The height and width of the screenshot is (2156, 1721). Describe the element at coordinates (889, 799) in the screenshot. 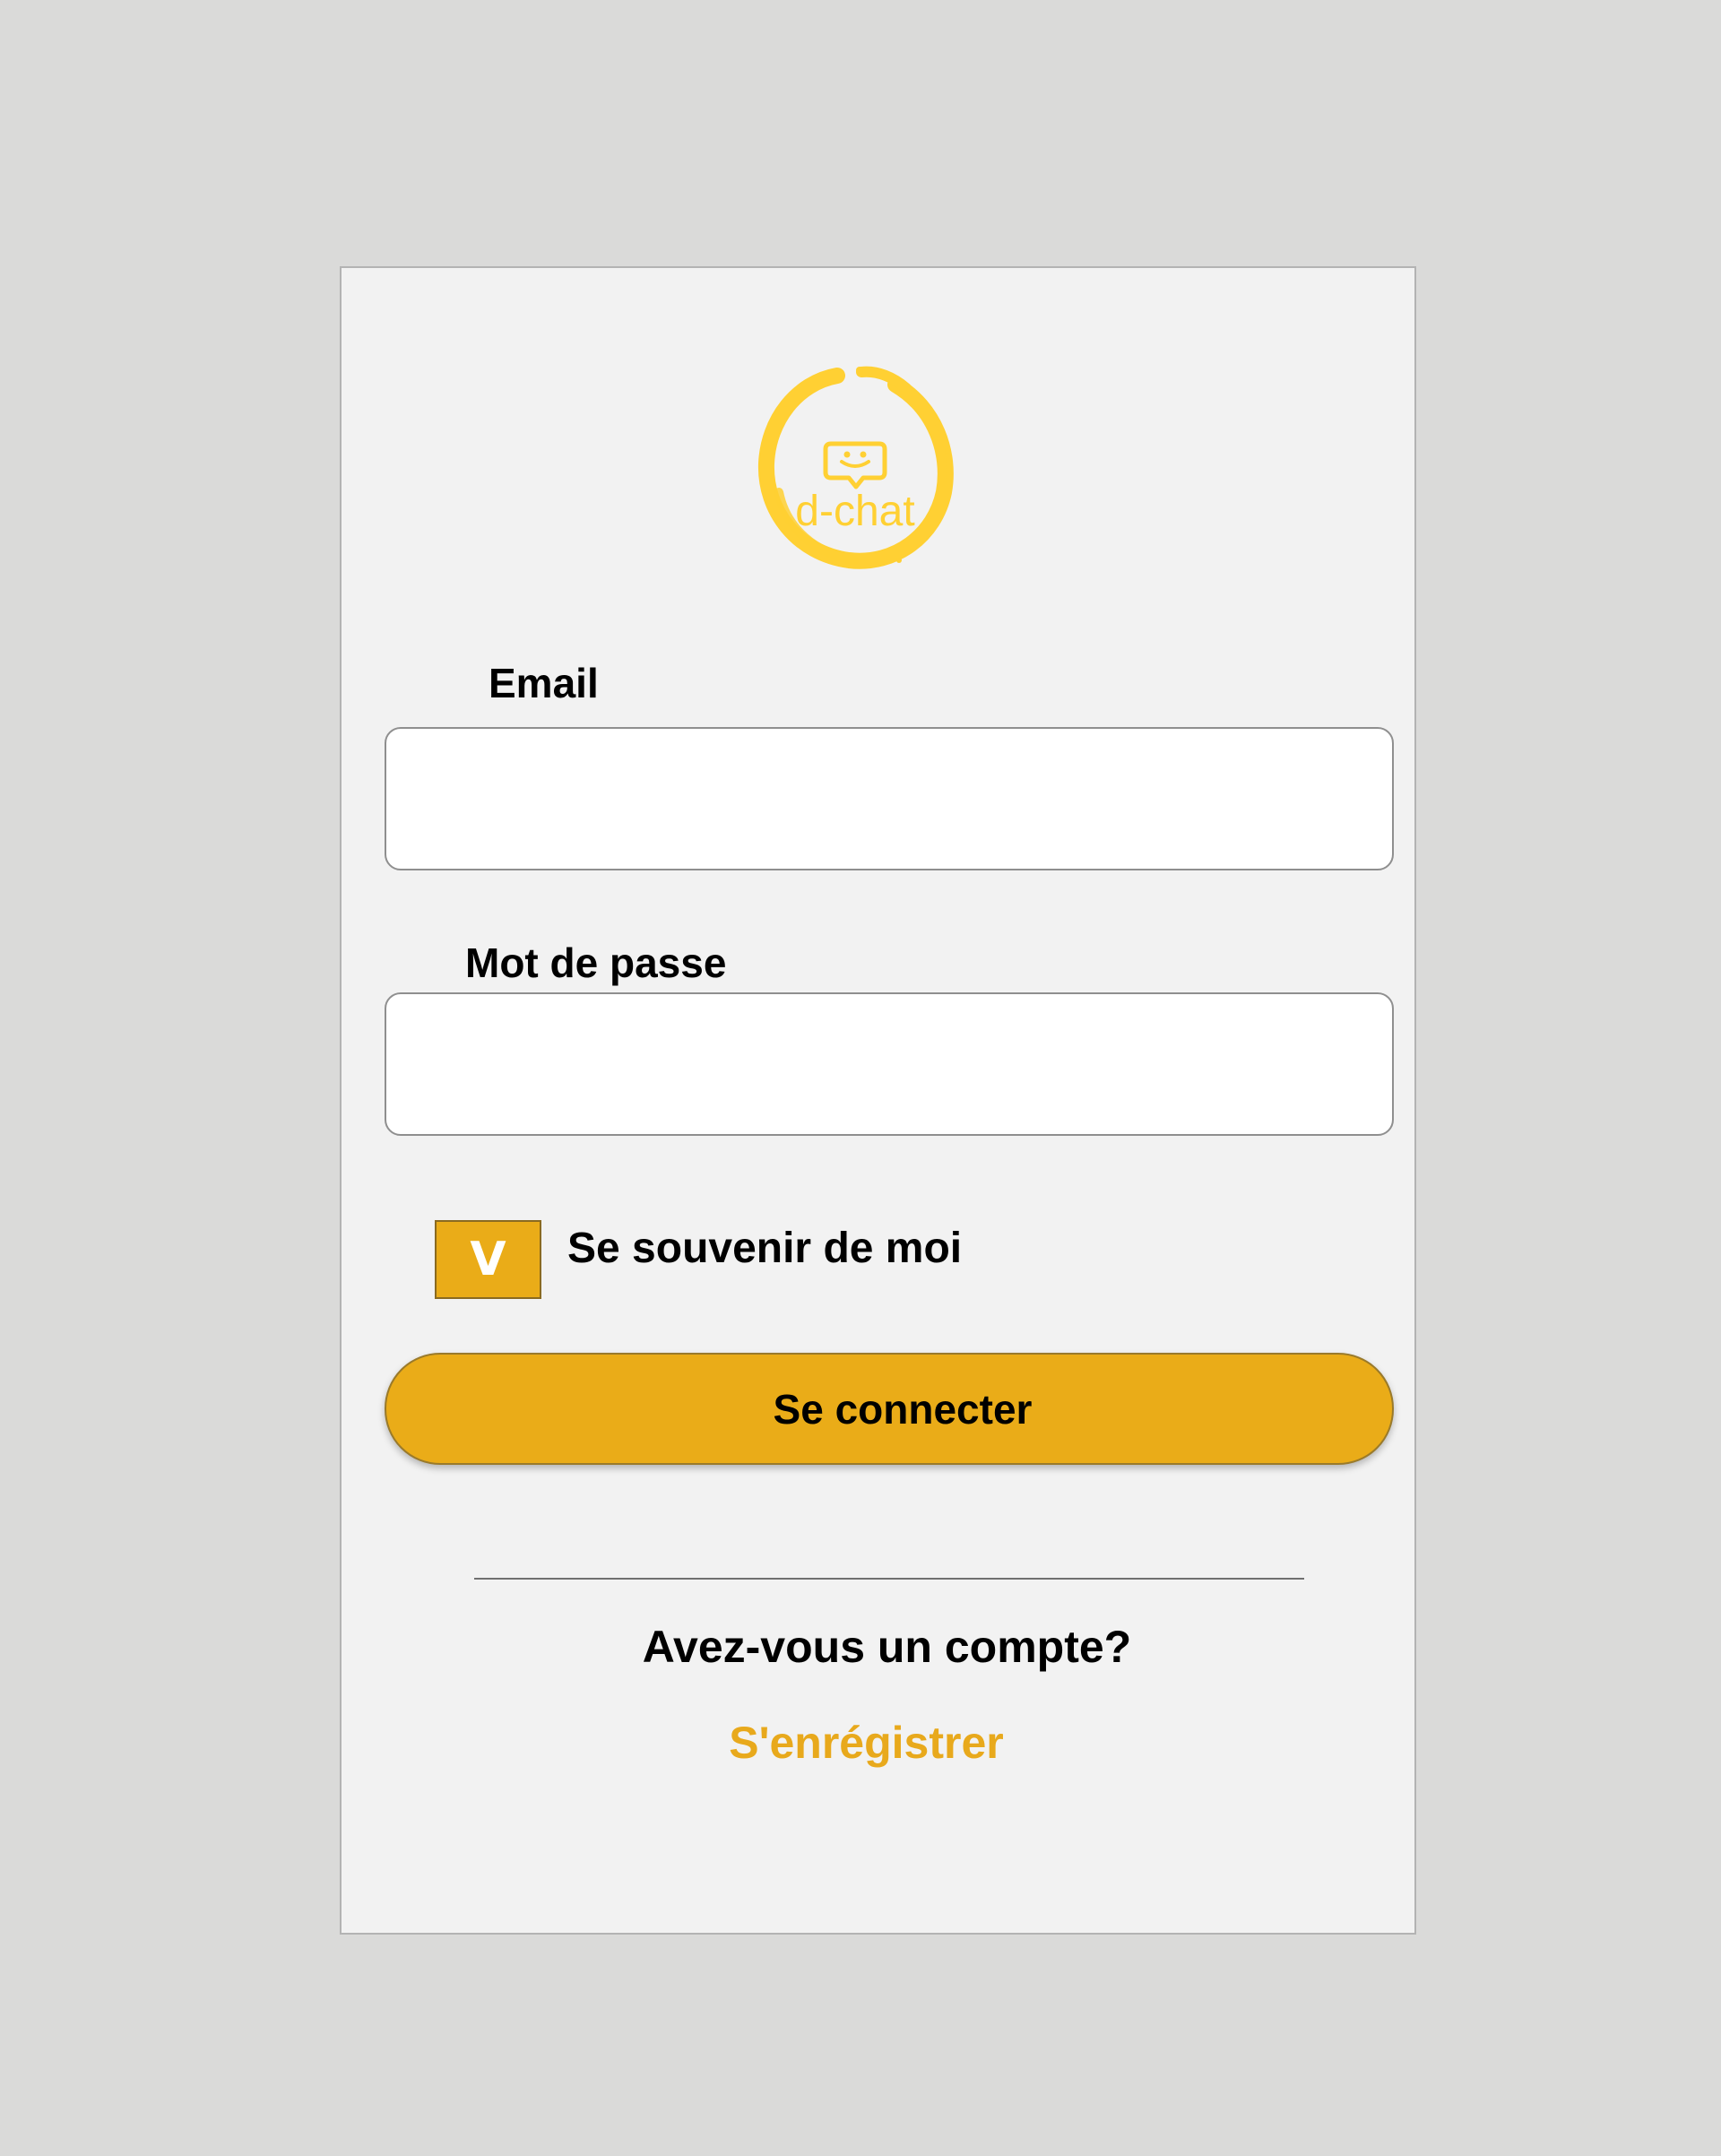

I see `email-field` at that location.